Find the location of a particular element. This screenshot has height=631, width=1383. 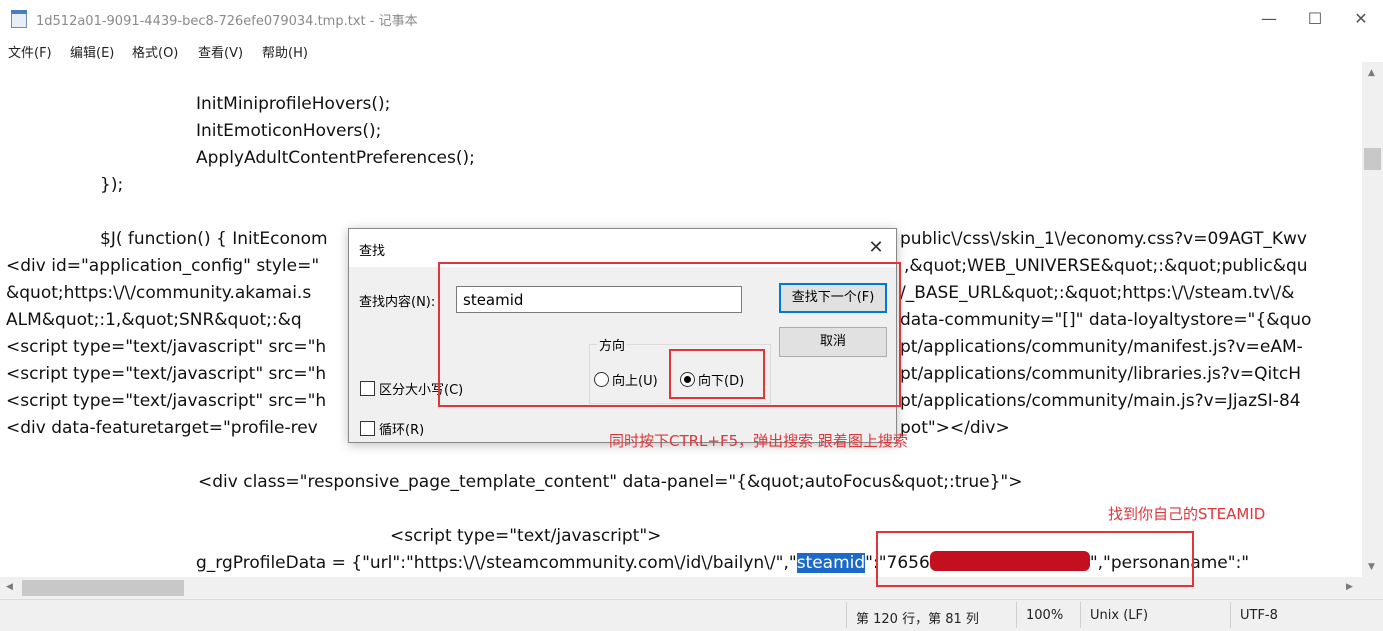

annotation-note-steamid: 找到你自己的STEAMID is located at coordinates (1187, 514).